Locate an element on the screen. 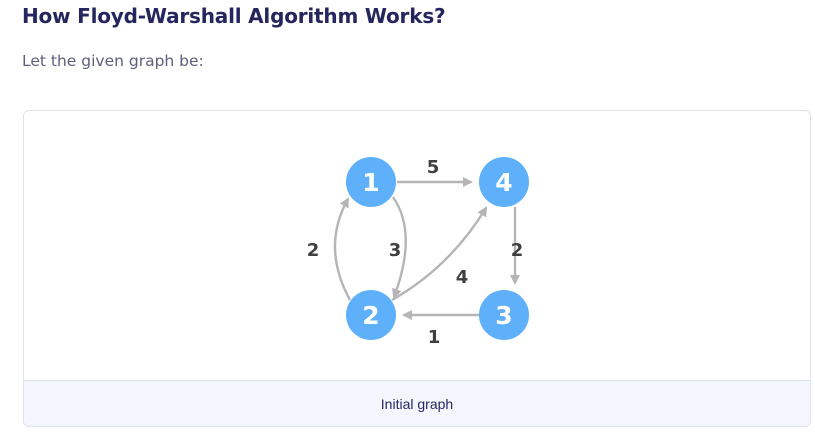  edge-weight-1-2: 3 is located at coordinates (395, 250).